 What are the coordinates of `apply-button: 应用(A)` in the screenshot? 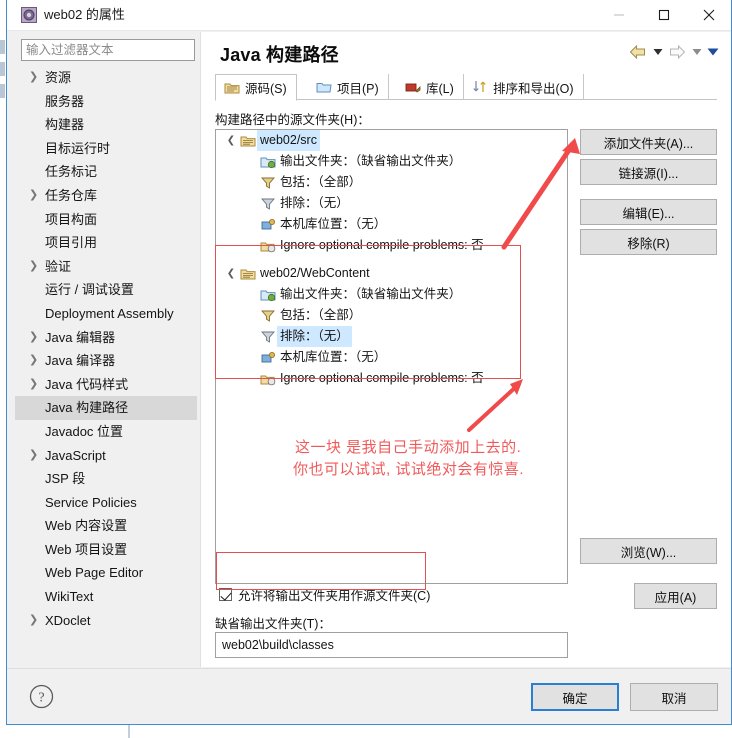 It's located at (675, 596).